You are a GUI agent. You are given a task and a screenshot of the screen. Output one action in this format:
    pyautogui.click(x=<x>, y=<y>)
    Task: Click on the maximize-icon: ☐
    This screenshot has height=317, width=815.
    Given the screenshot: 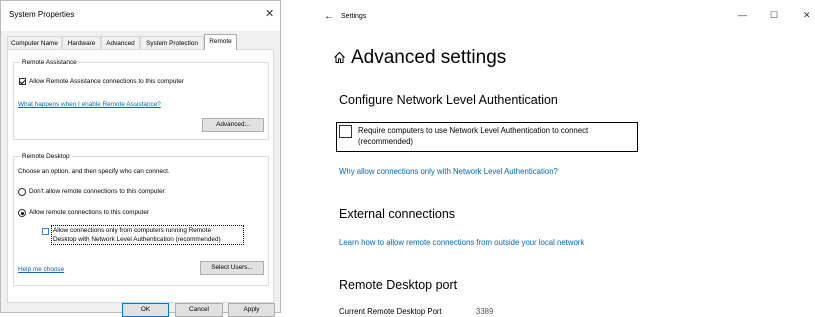 What is the action you would take?
    pyautogui.click(x=774, y=15)
    